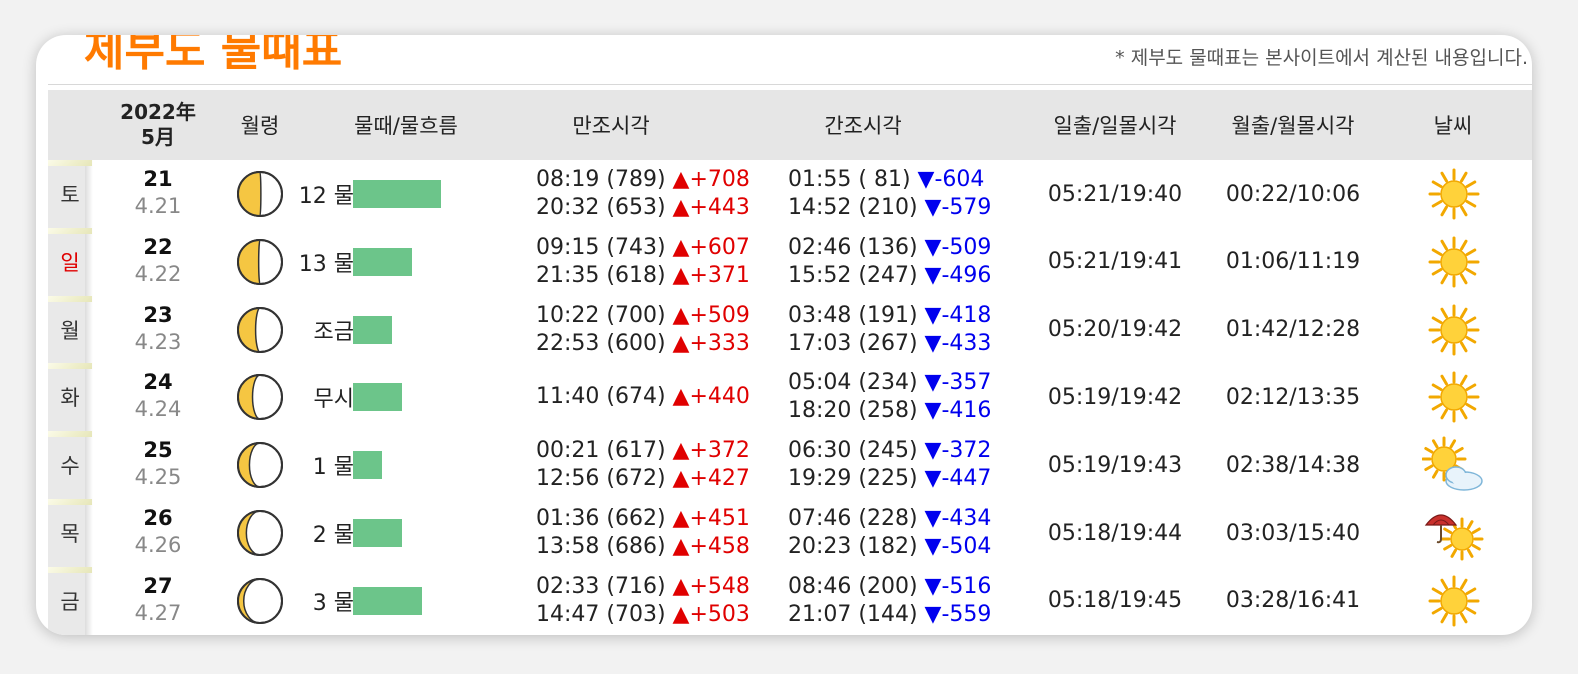  Describe the element at coordinates (889, 533) in the screenshot. I see `low-tide-cell: 07:46 (228) ▼-434 20:23 (182) ▼-504` at that location.